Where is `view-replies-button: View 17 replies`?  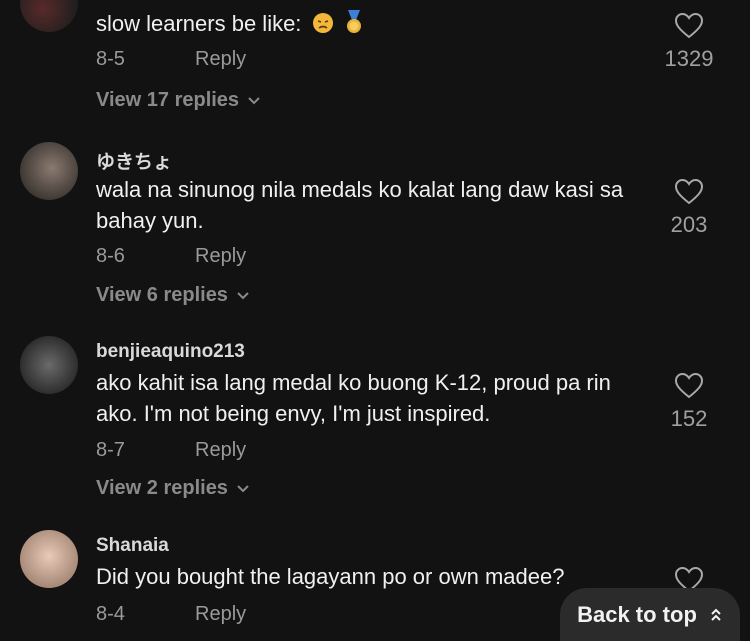 view-replies-button: View 17 replies is located at coordinates (178, 100).